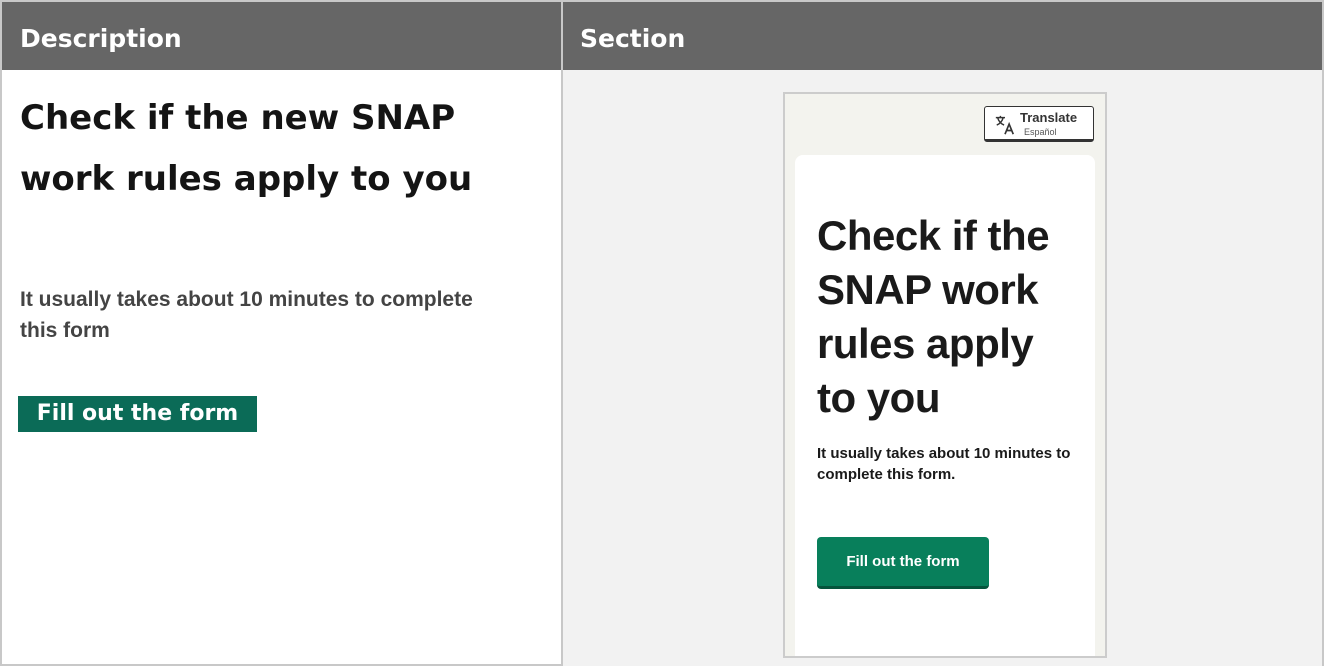  What do you see at coordinates (101, 38) in the screenshot?
I see `column-header-description: Description` at bounding box center [101, 38].